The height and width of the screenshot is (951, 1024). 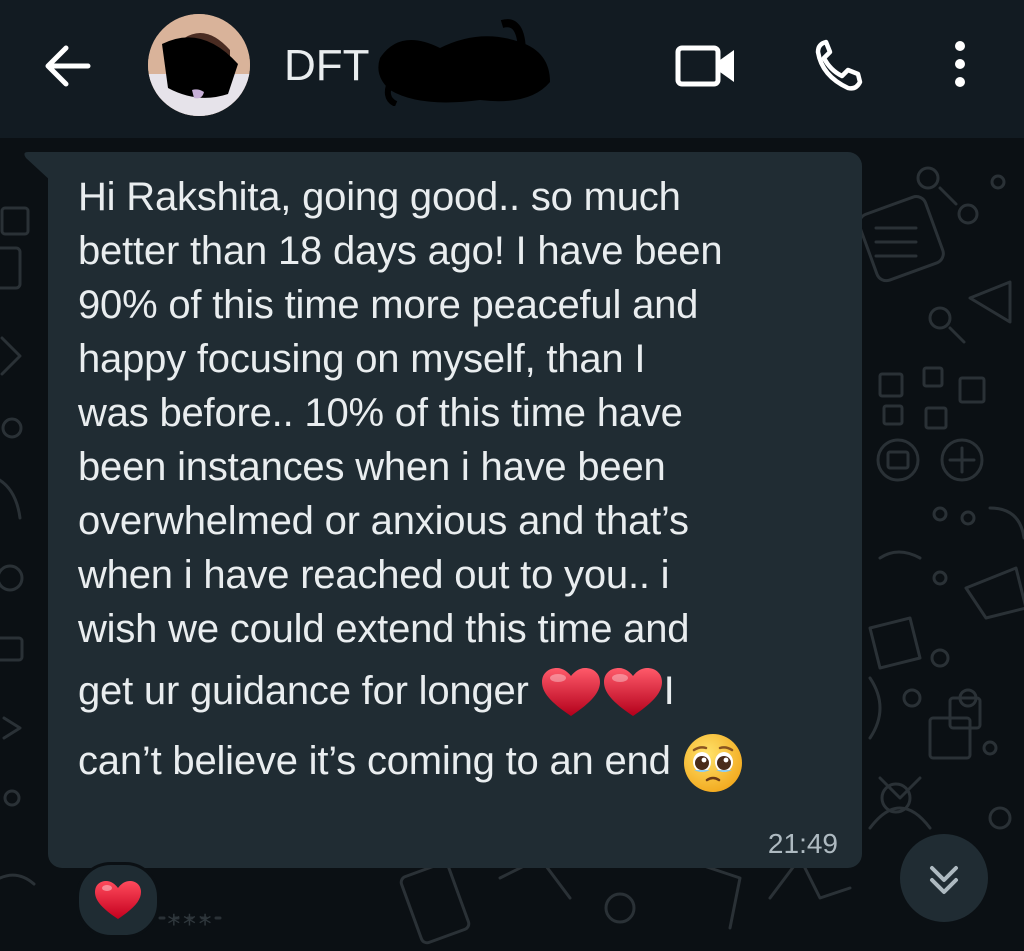 I want to click on arrow-back-icon, so click(x=68, y=66).